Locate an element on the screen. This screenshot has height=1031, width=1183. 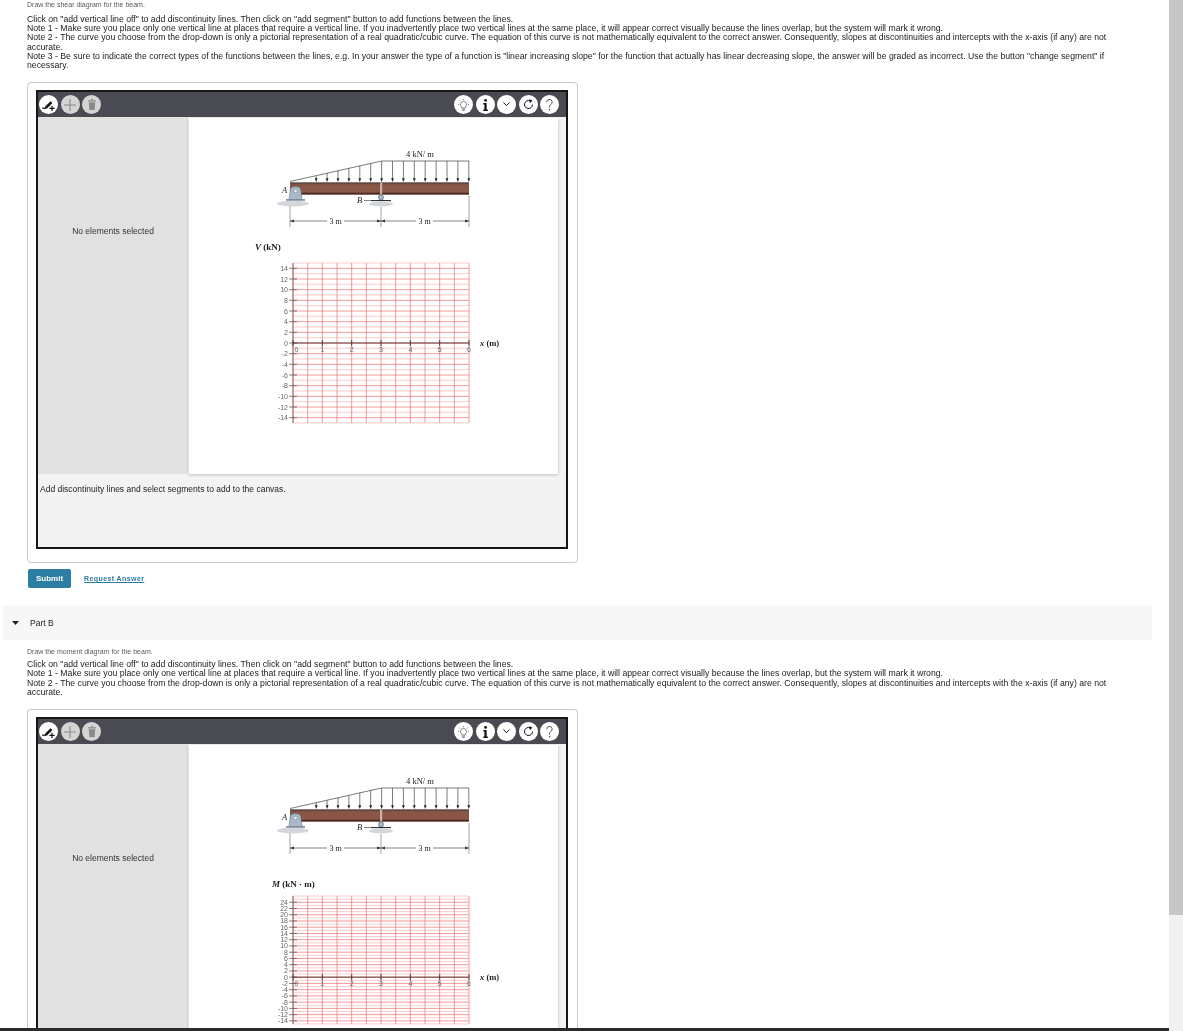
part-toggle: Part B is located at coordinates (577, 623).